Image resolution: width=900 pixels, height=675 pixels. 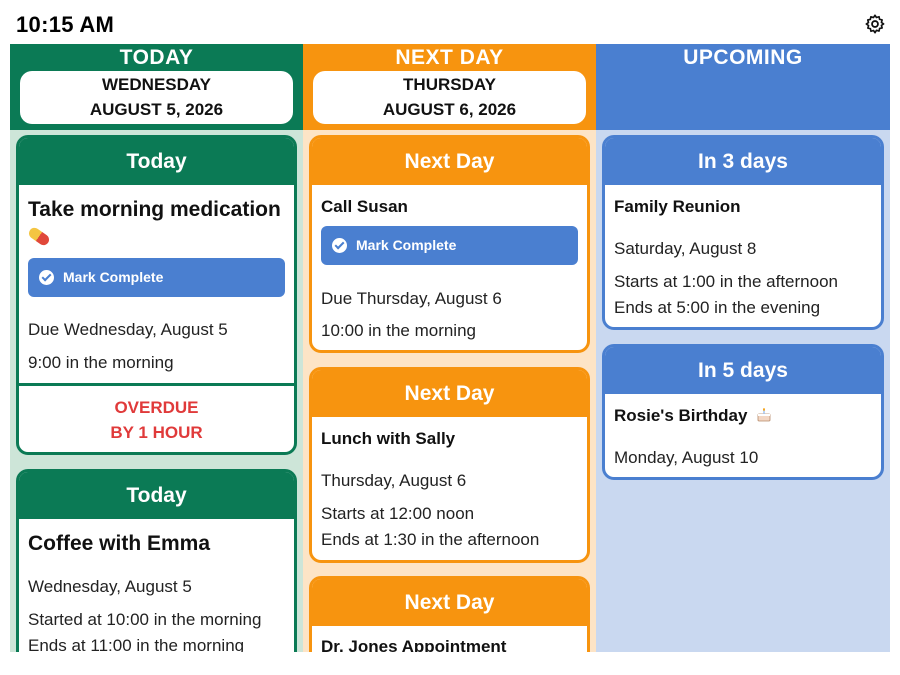 What do you see at coordinates (398, 330) in the screenshot?
I see `due-time: 10:00 in the morning` at bounding box center [398, 330].